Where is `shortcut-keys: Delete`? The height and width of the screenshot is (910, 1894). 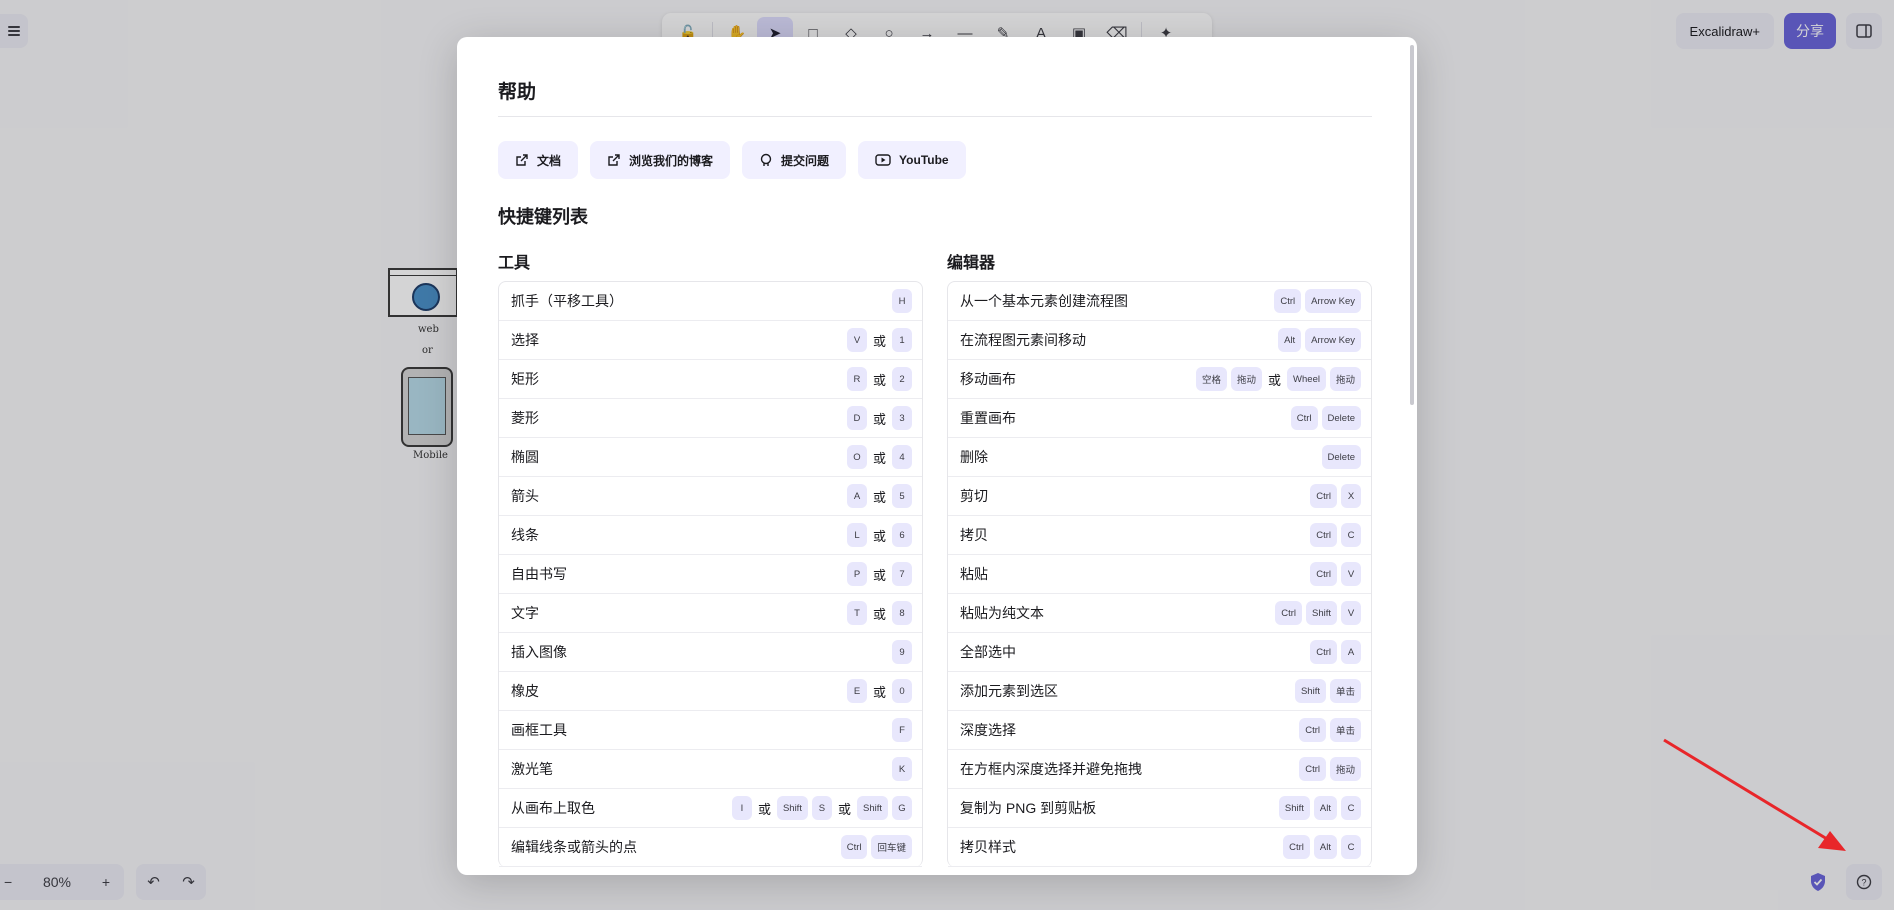
shortcut-keys: Delete is located at coordinates (1341, 457).